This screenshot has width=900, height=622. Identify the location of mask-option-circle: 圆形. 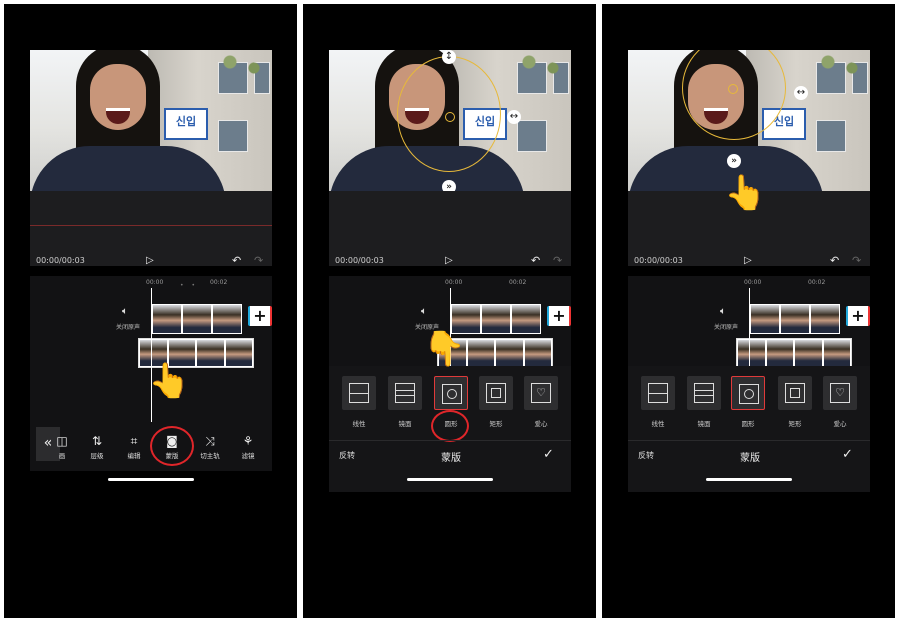
(748, 402).